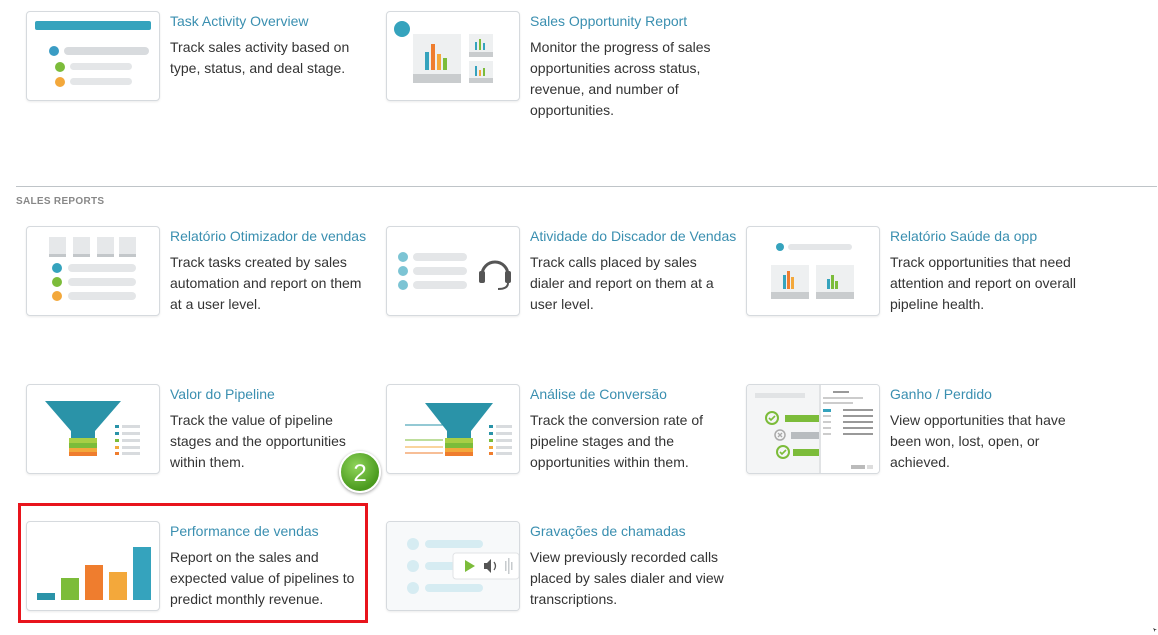 This screenshot has width=1158, height=635. I want to click on card-title: Sales Opportunity Report, so click(608, 21).